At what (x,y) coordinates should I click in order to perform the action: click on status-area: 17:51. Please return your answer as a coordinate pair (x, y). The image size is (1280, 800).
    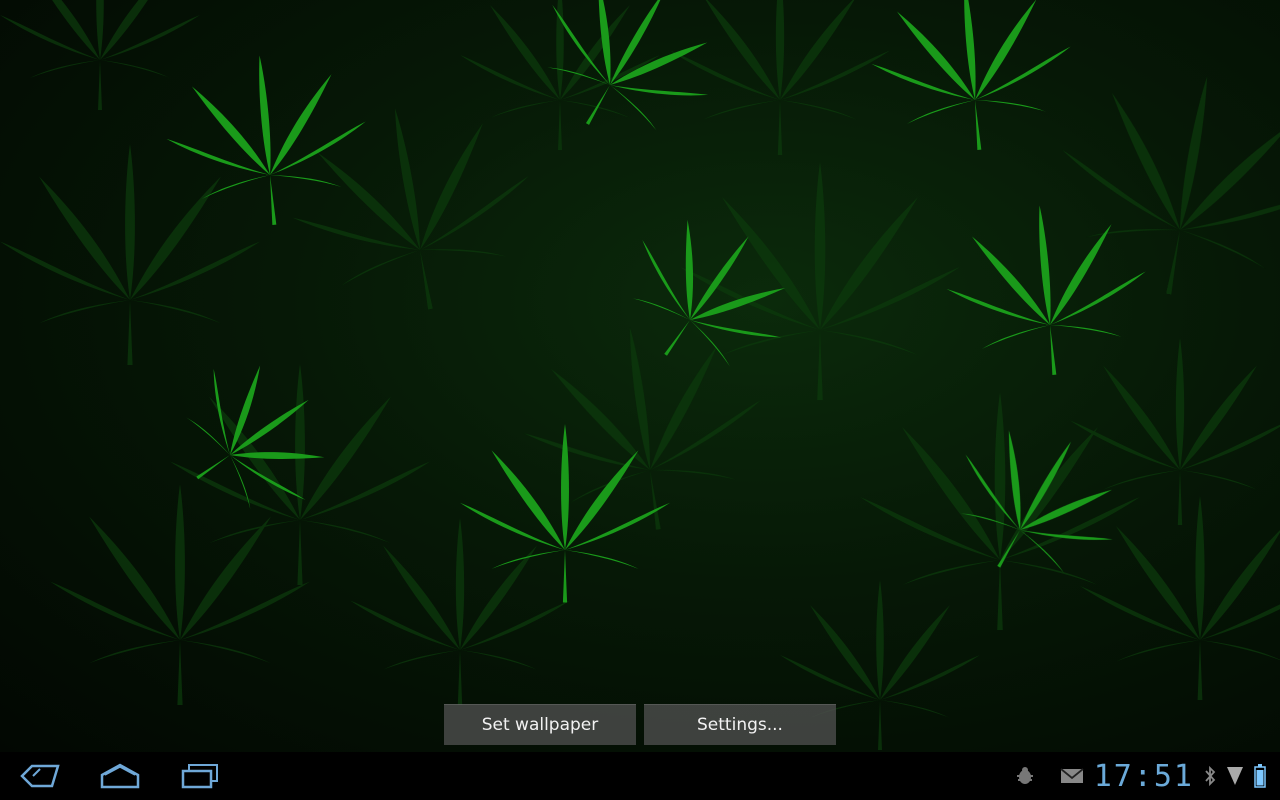
    Looking at the image, I should click on (1140, 776).